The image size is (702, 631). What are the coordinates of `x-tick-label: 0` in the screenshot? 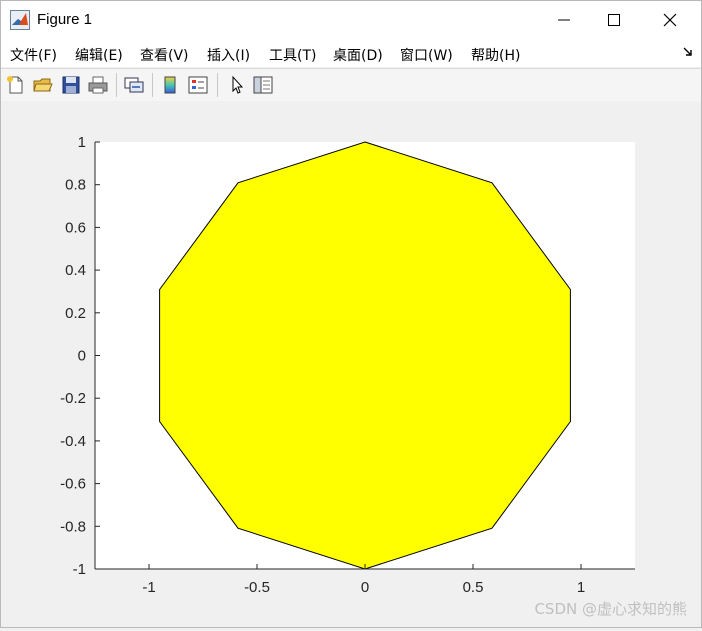 It's located at (365, 587).